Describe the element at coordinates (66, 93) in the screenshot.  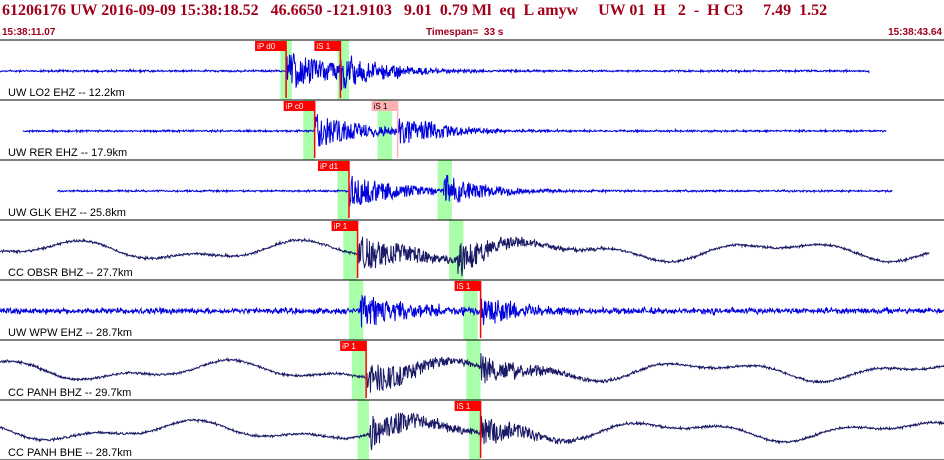
I see `channel-label-0: UW LO2 EHZ -- 12.2km` at that location.